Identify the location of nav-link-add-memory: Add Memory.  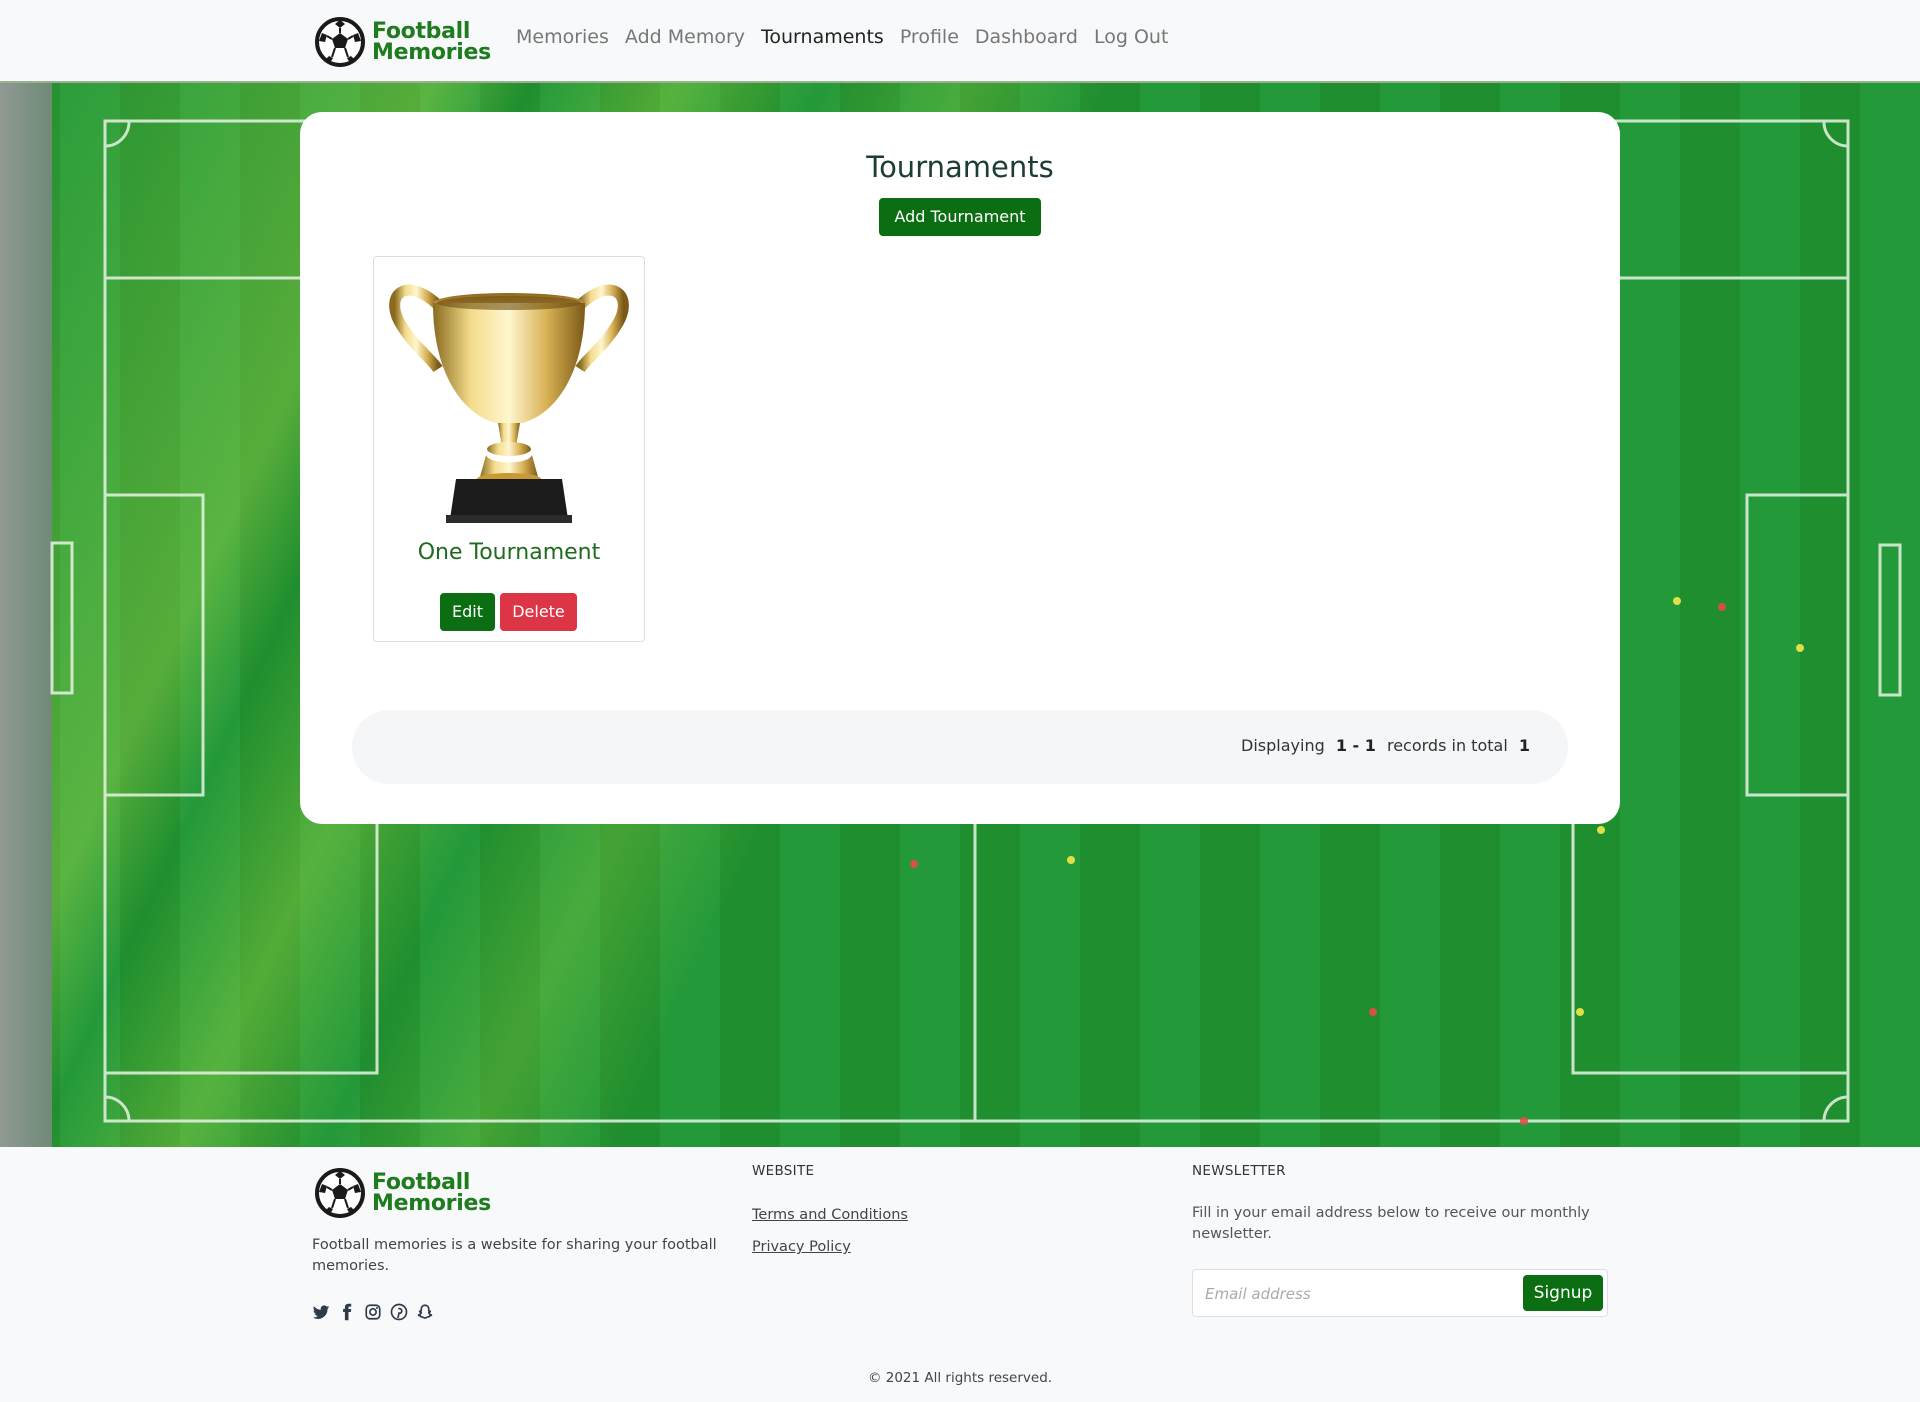
(685, 37).